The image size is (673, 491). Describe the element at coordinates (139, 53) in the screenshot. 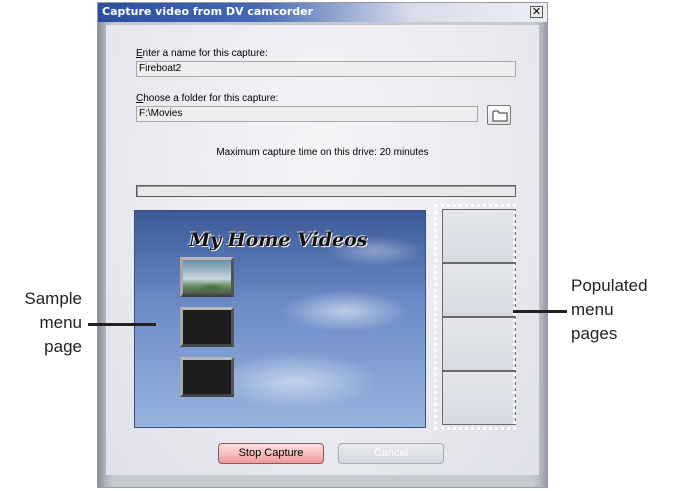

I see `capture-name-label-accel: E` at that location.